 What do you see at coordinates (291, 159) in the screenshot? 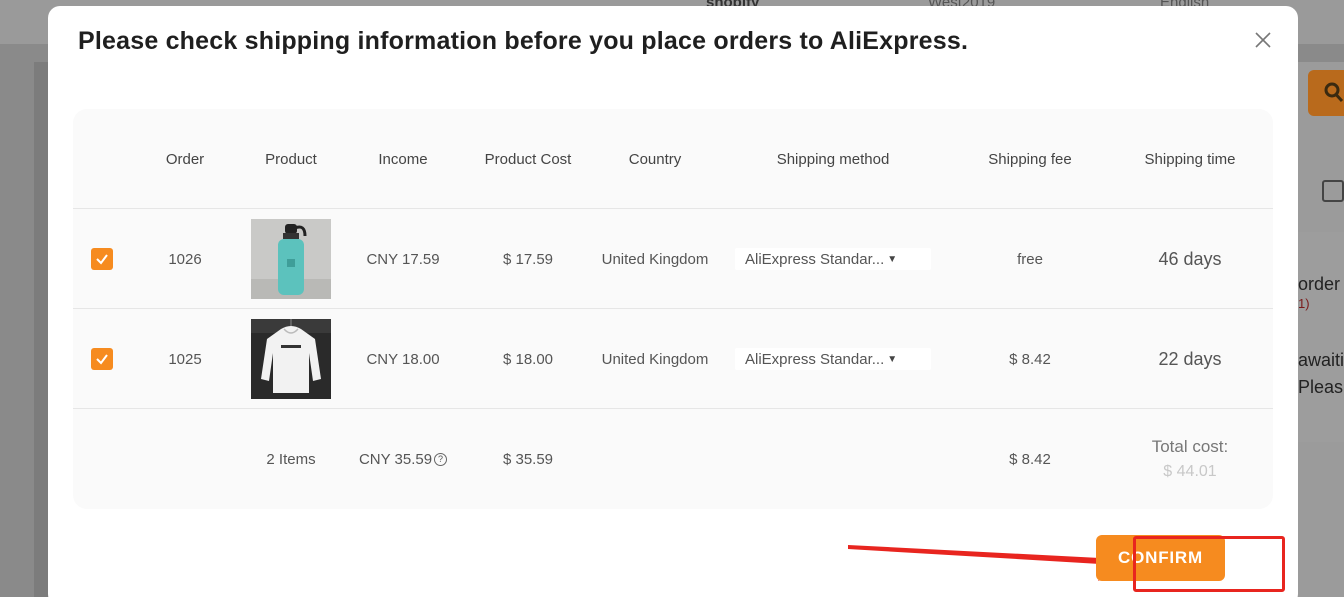
I see `column-header-product: Product` at bounding box center [291, 159].